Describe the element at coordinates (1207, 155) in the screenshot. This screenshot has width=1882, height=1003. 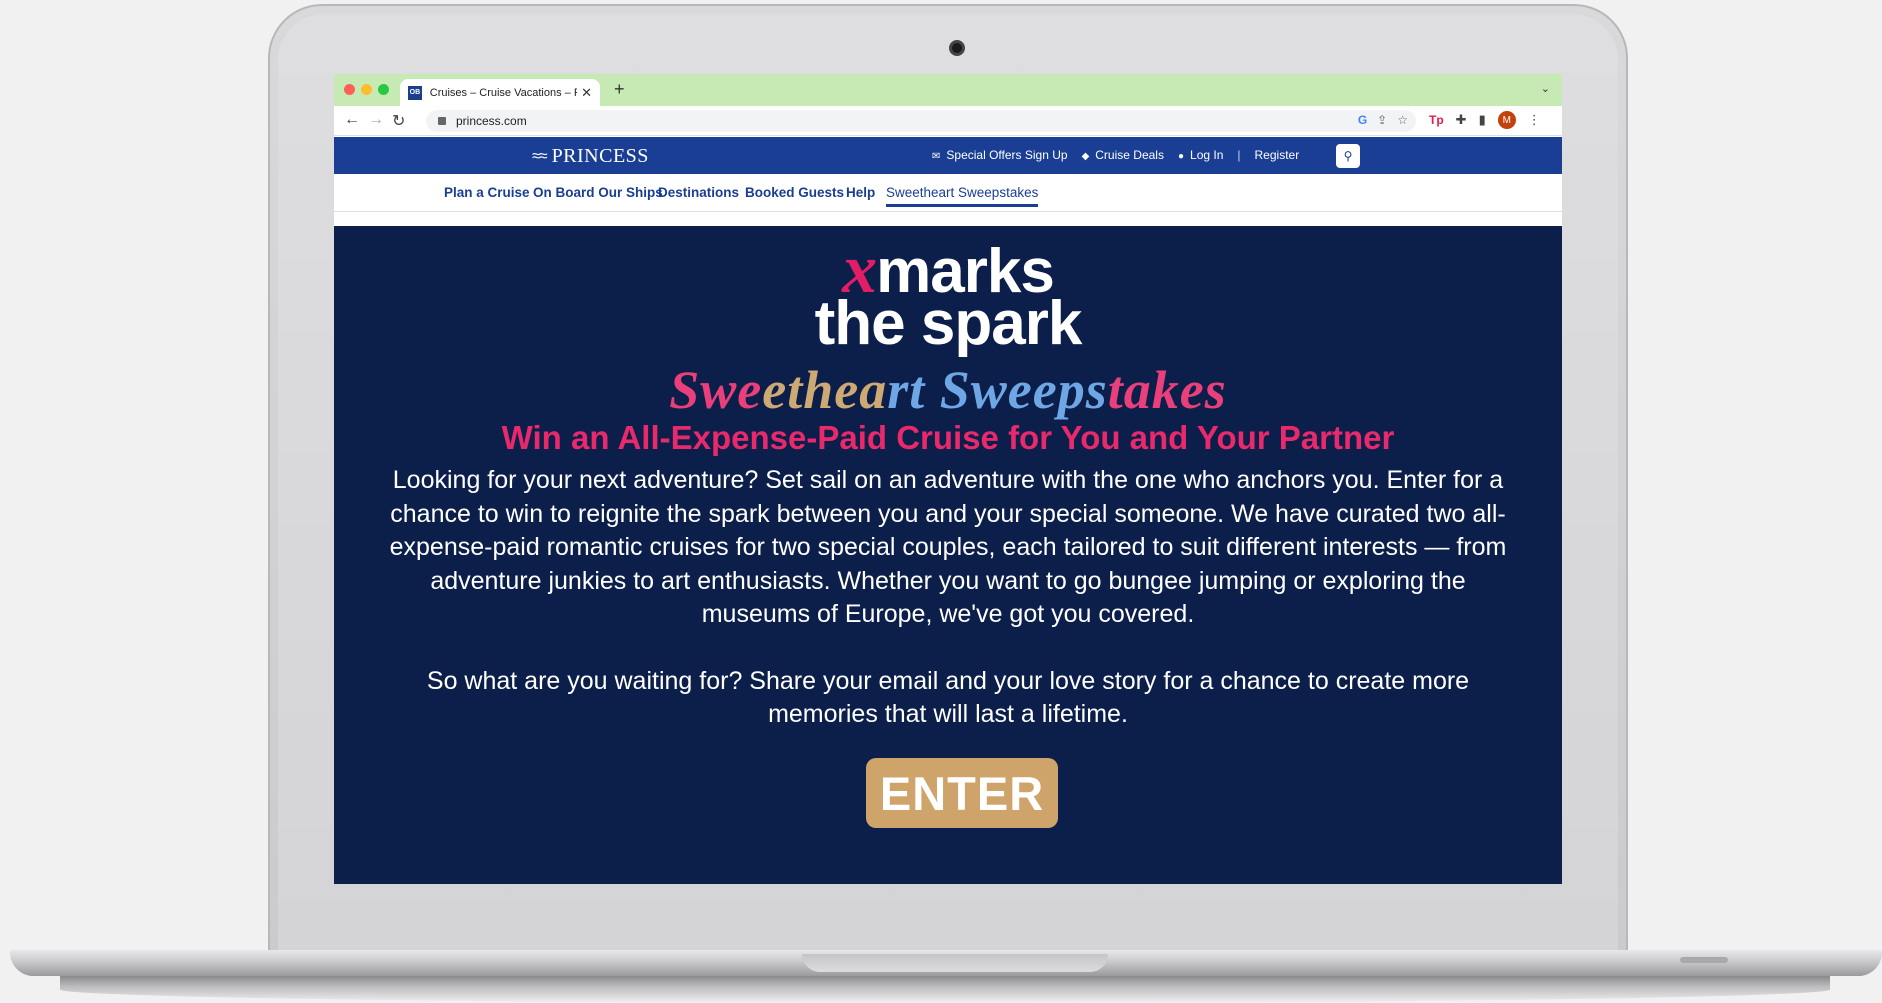
I see `login-label: Log In` at that location.